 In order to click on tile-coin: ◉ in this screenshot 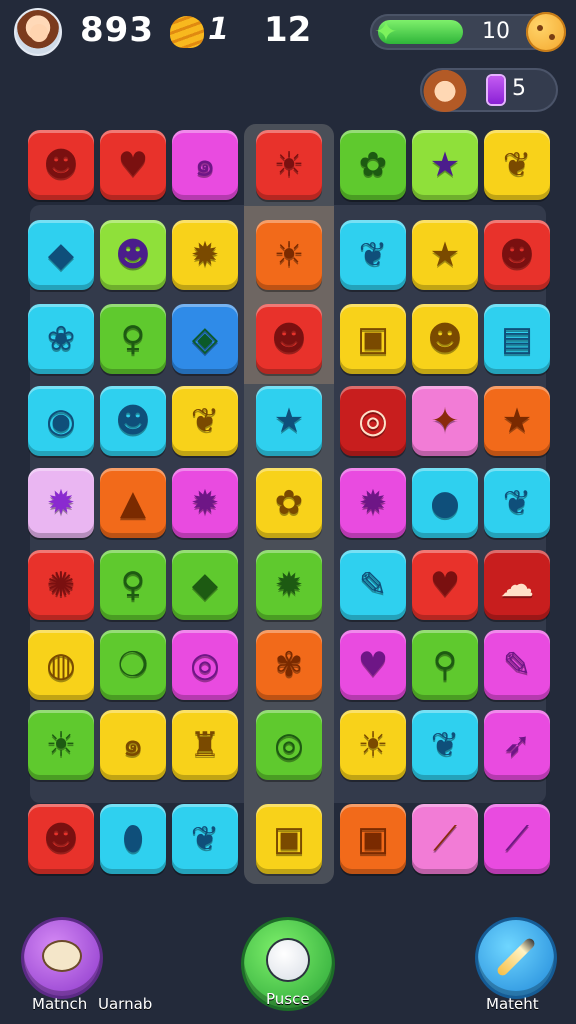, I will do `click(61, 421)`.